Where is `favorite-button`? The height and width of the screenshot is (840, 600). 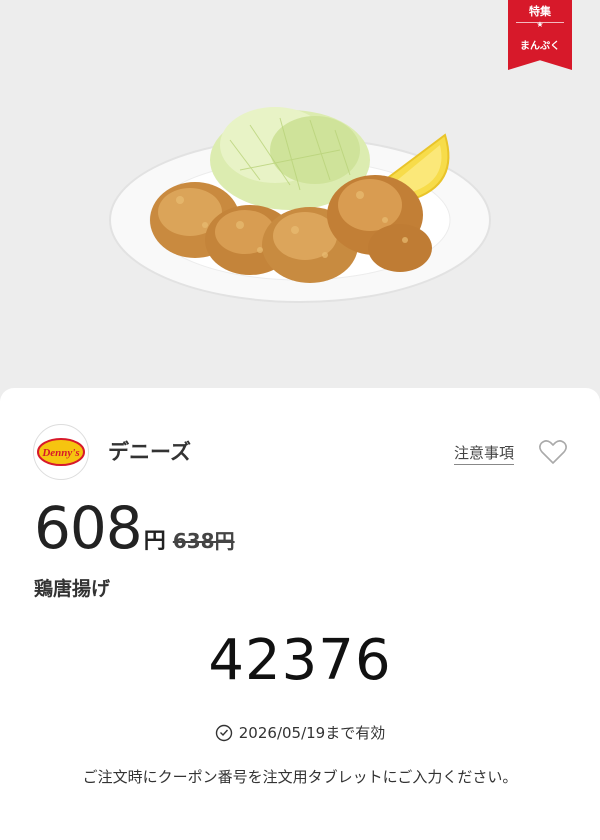
favorite-button is located at coordinates (553, 452).